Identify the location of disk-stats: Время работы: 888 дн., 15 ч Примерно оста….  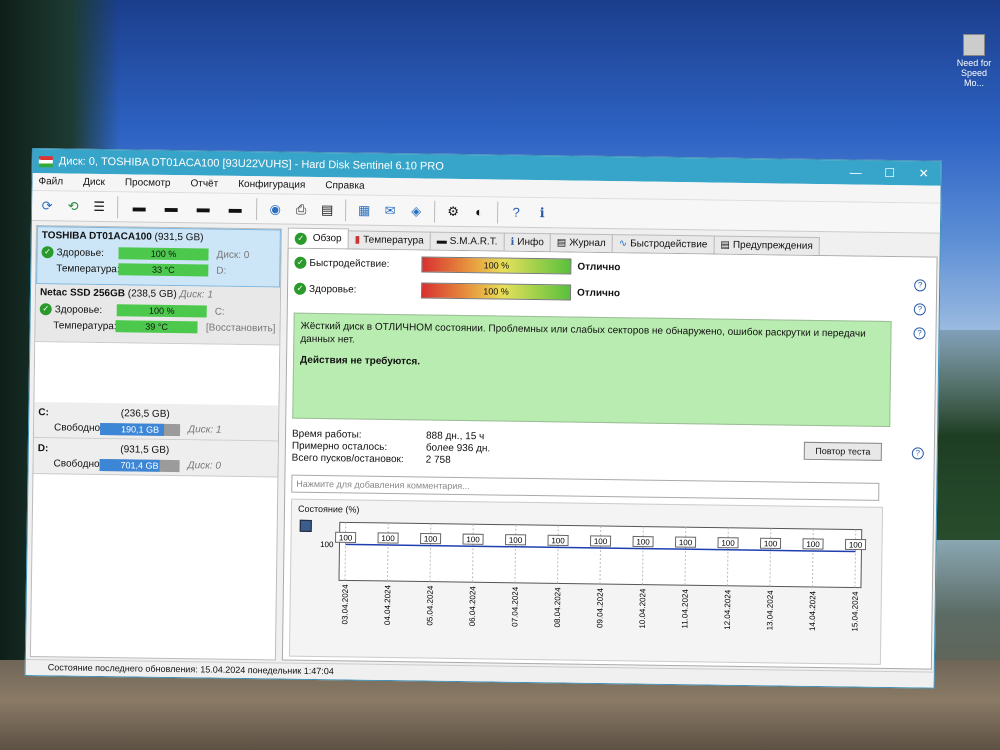
(391, 448).